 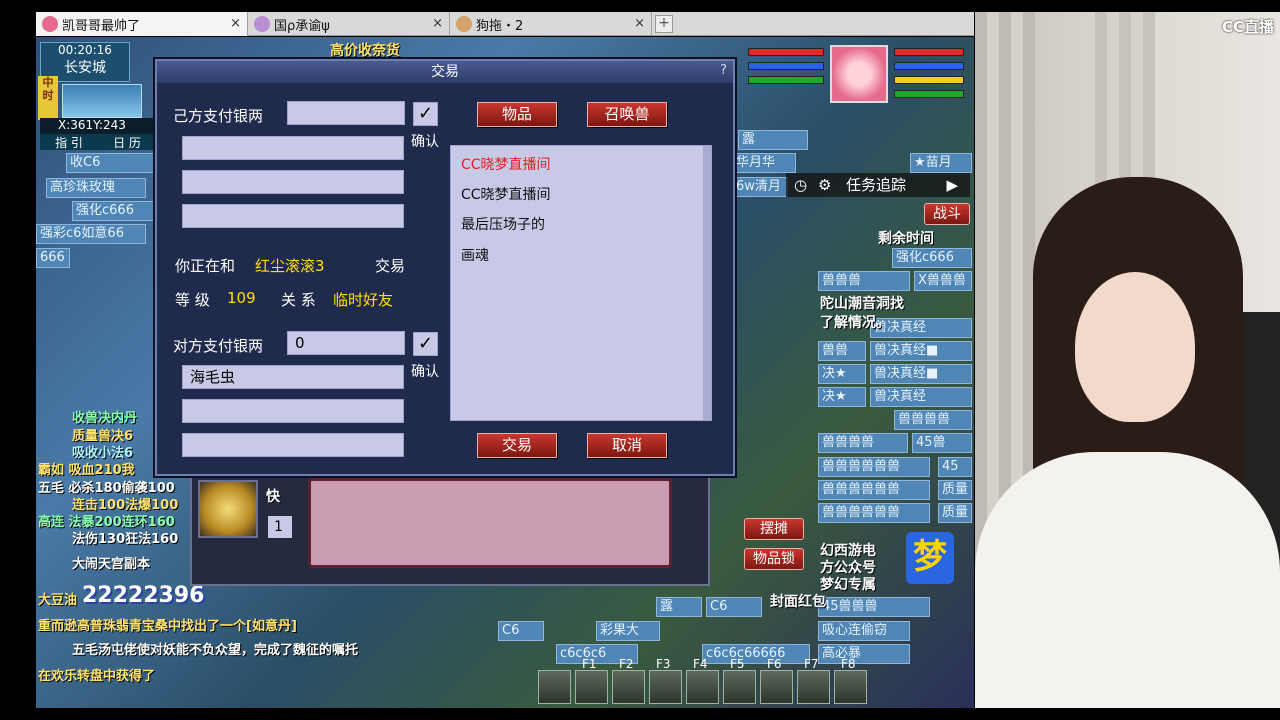 I want to click on player-tag: 6w清月, so click(x=760, y=187).